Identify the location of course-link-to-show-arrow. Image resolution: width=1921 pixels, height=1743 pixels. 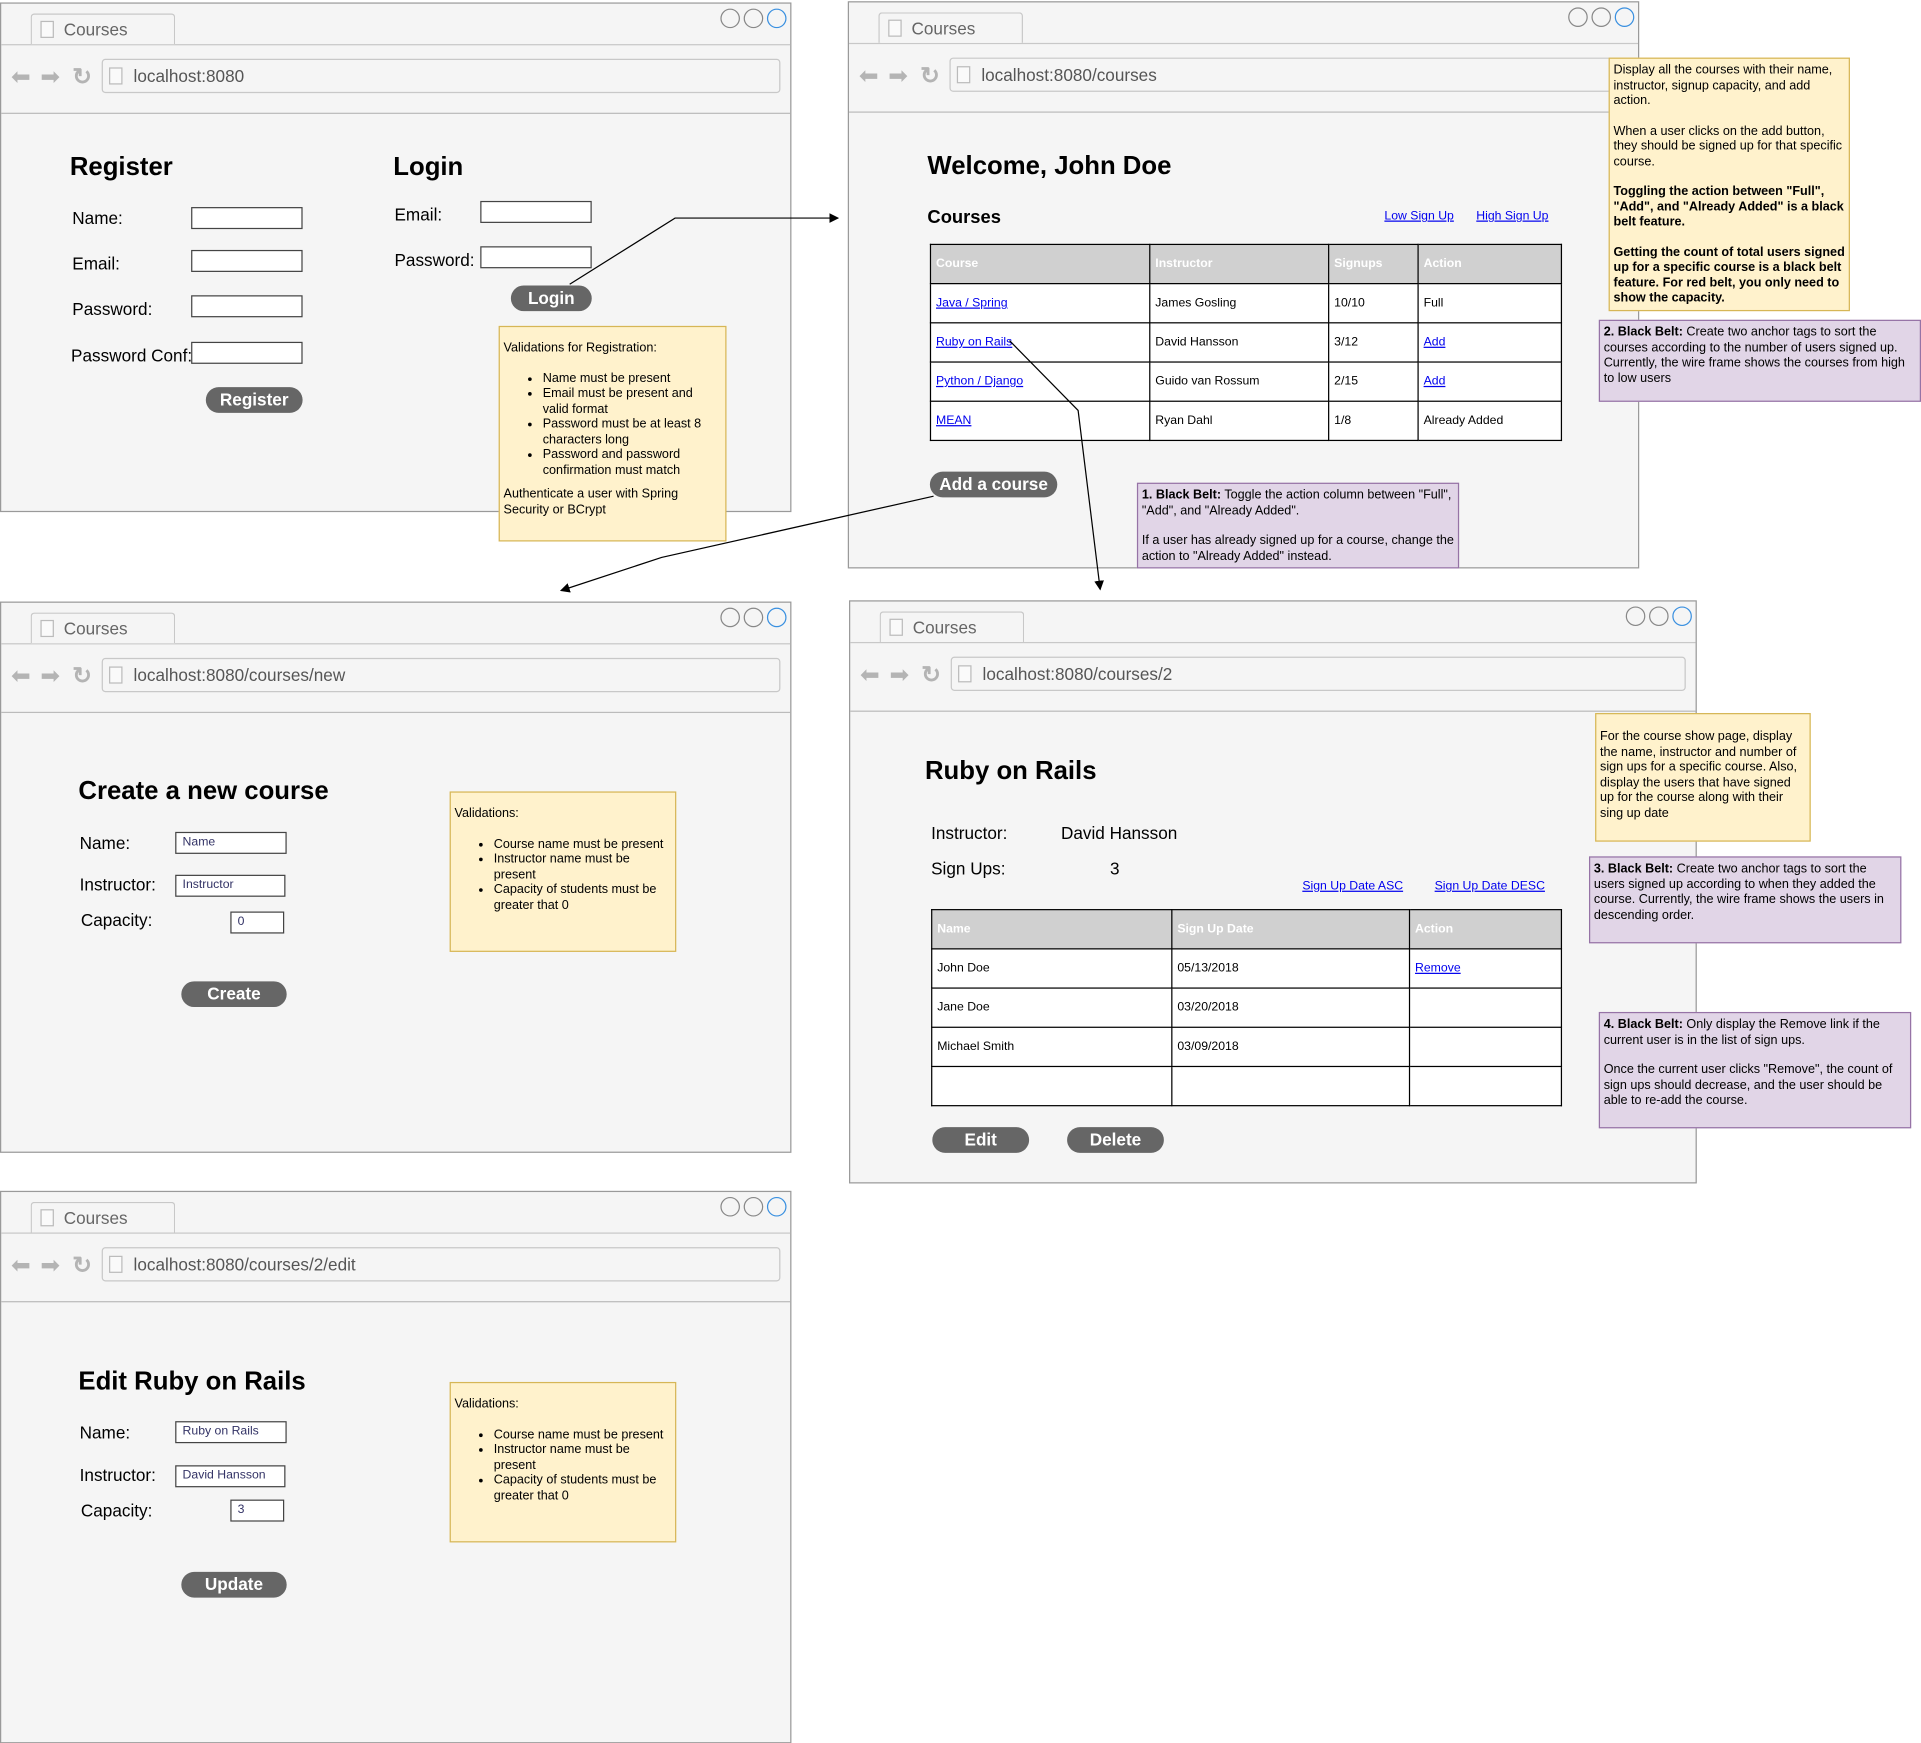
(1056, 465).